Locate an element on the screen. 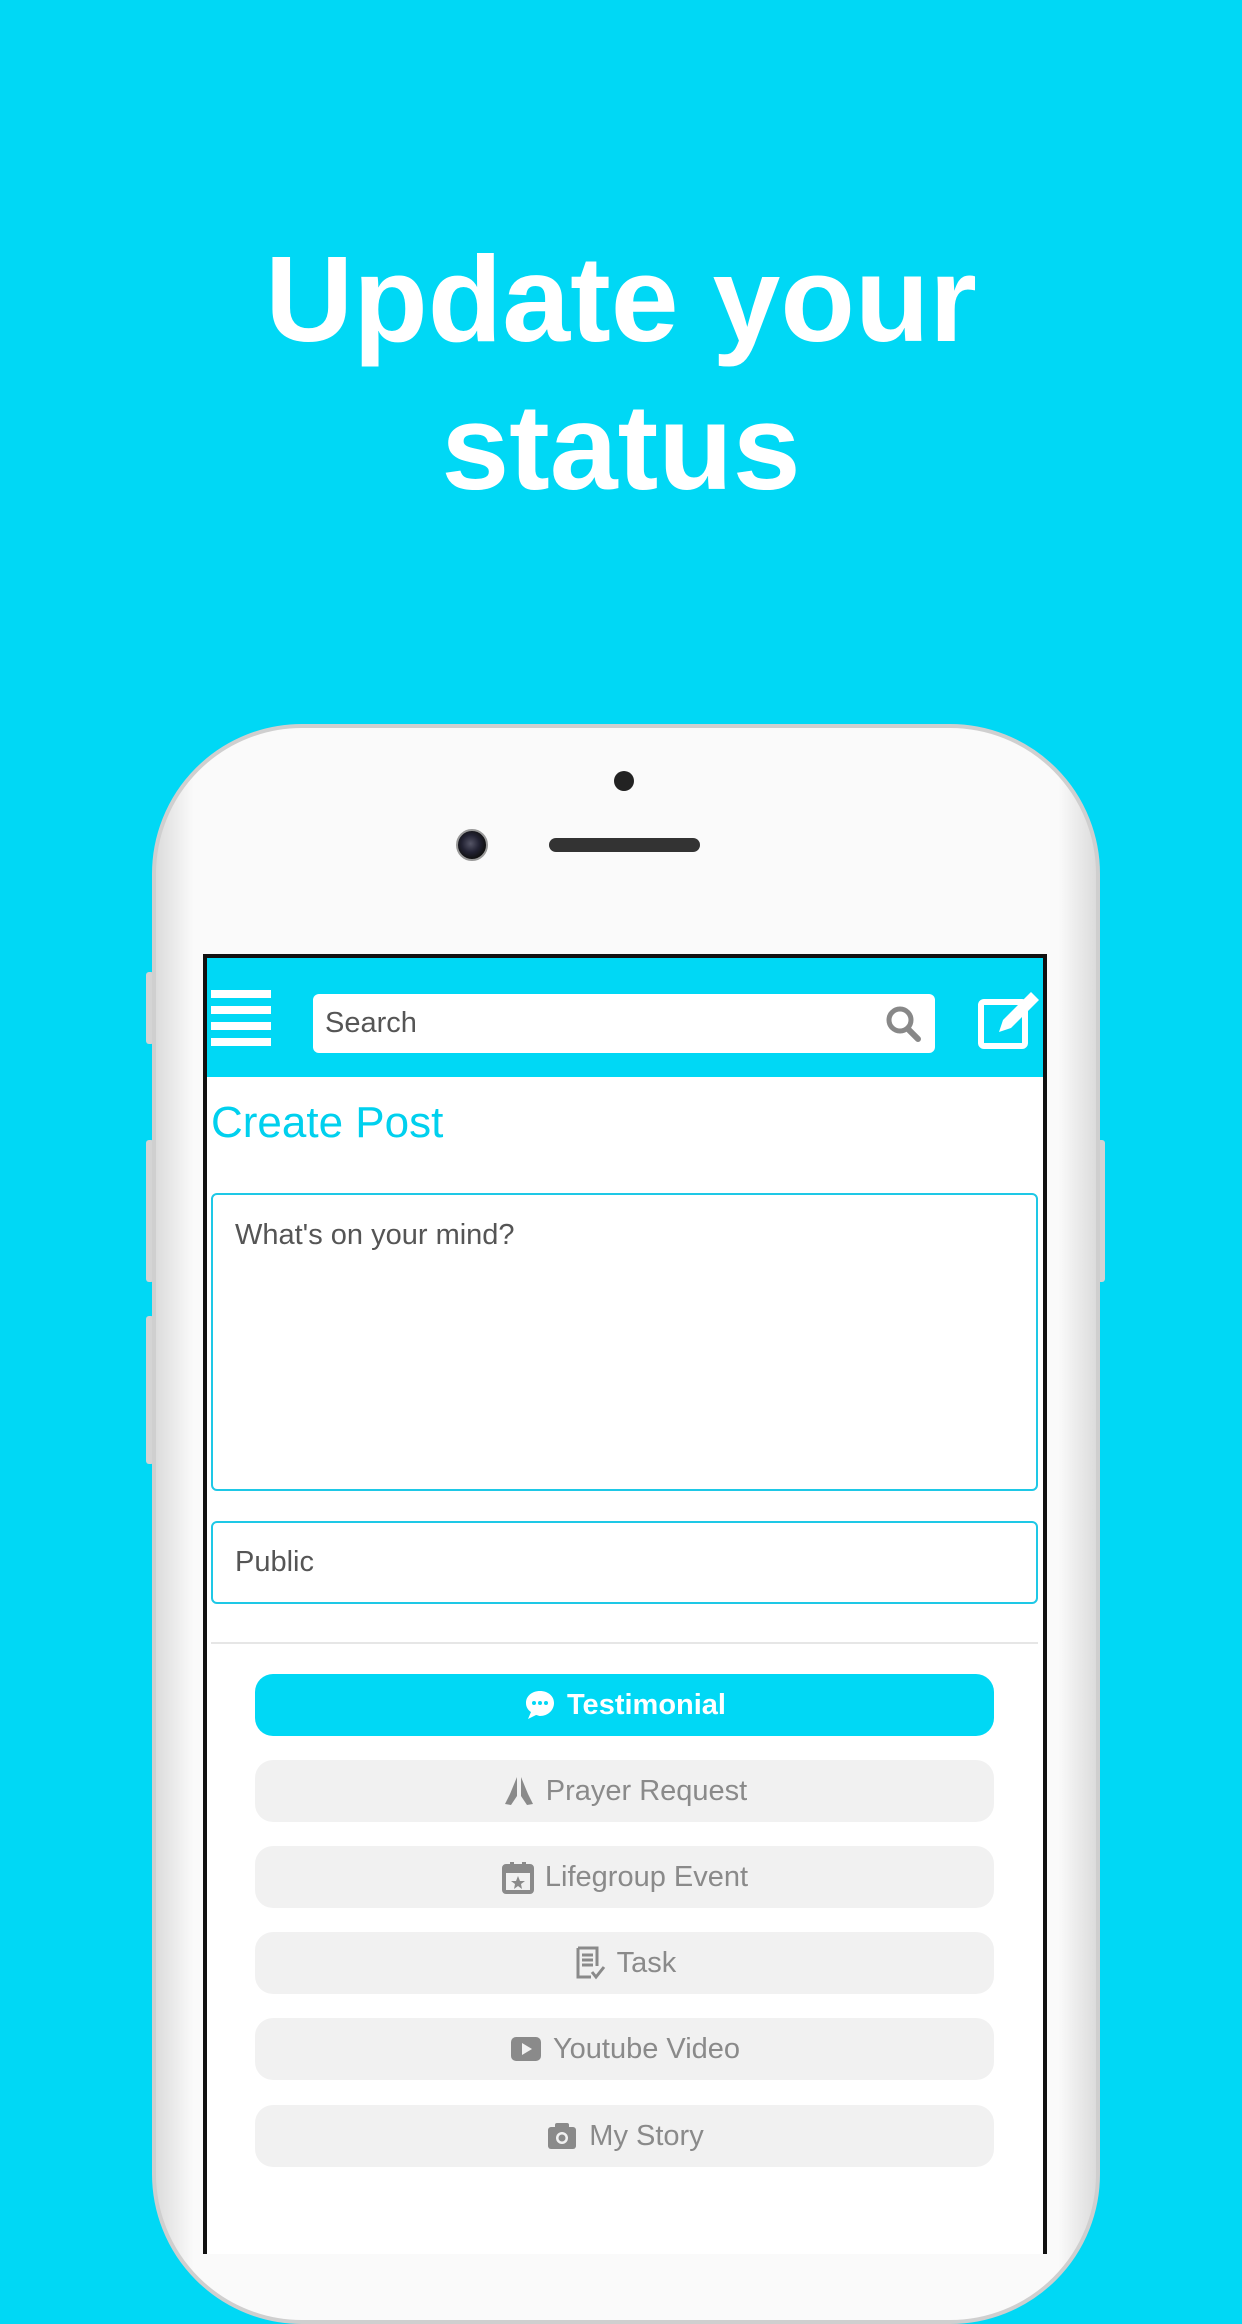 The width and height of the screenshot is (1242, 2324). post-type-prayer-request: Prayer Request is located at coordinates (624, 1791).